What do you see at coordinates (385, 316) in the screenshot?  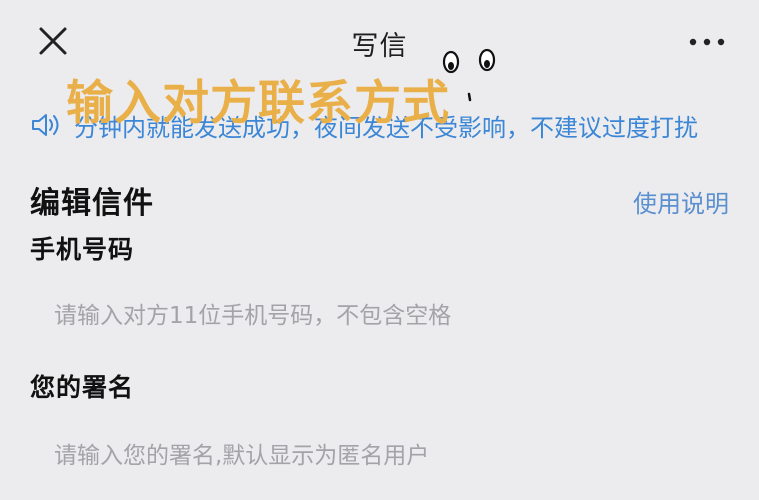 I see `phone-input` at bounding box center [385, 316].